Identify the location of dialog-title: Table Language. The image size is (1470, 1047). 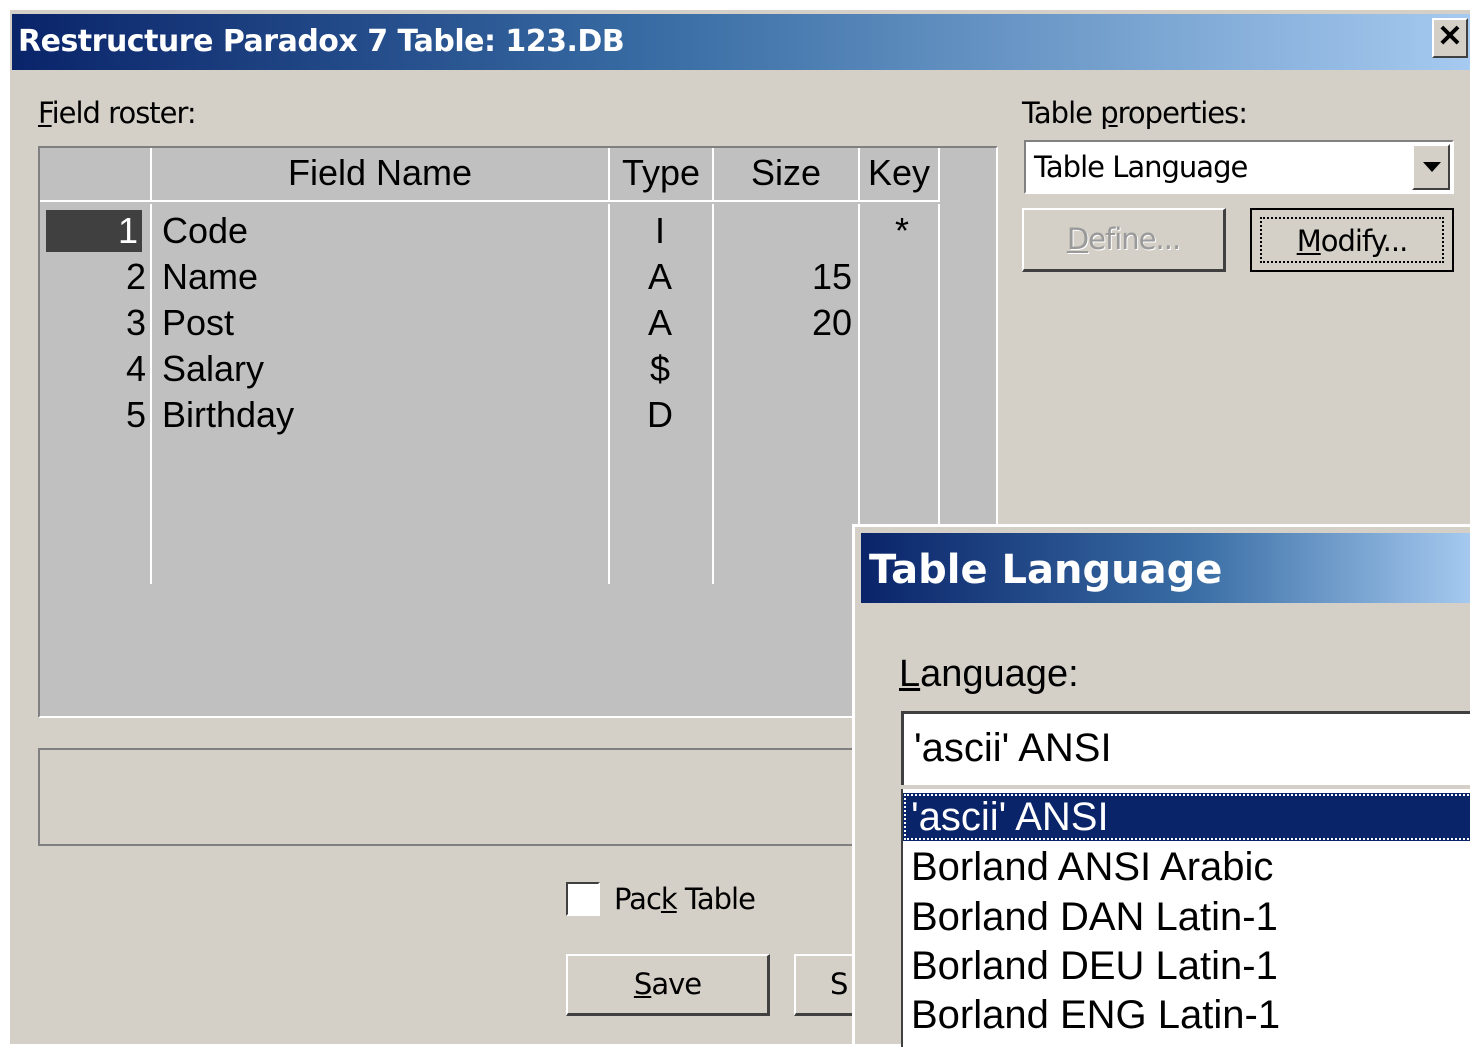
(1046, 570).